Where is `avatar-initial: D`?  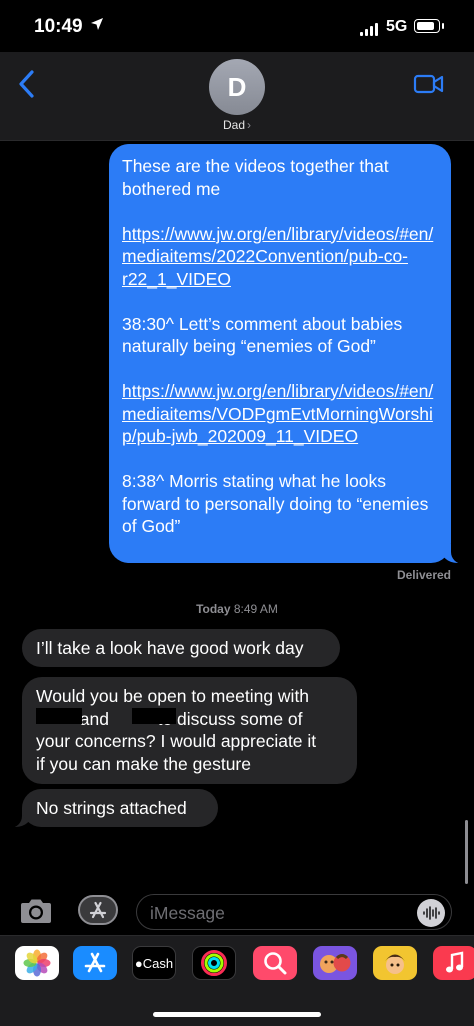
avatar-initial: D is located at coordinates (237, 86).